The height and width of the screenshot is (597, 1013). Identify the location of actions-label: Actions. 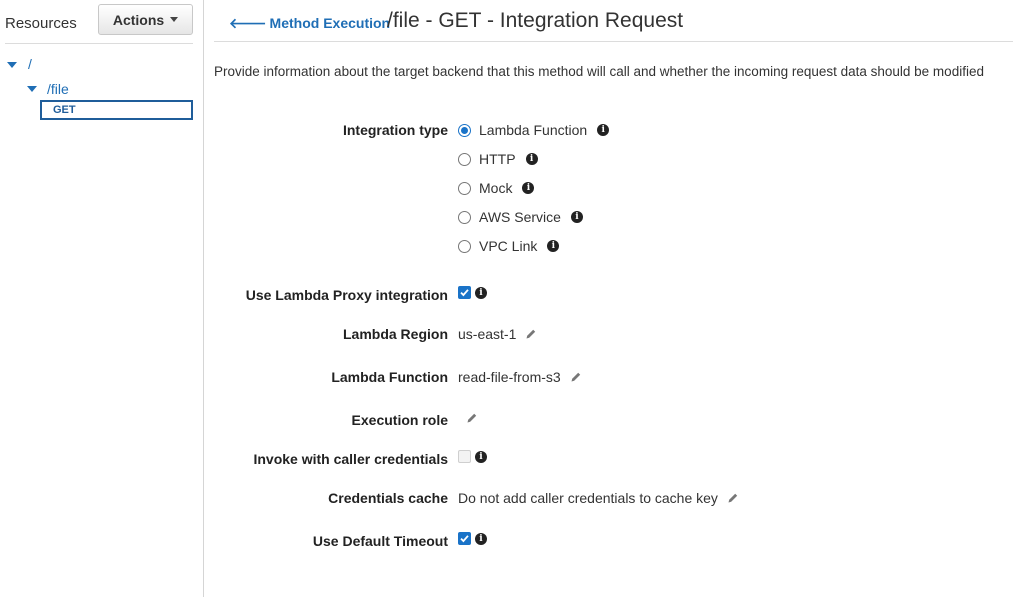
(138, 19).